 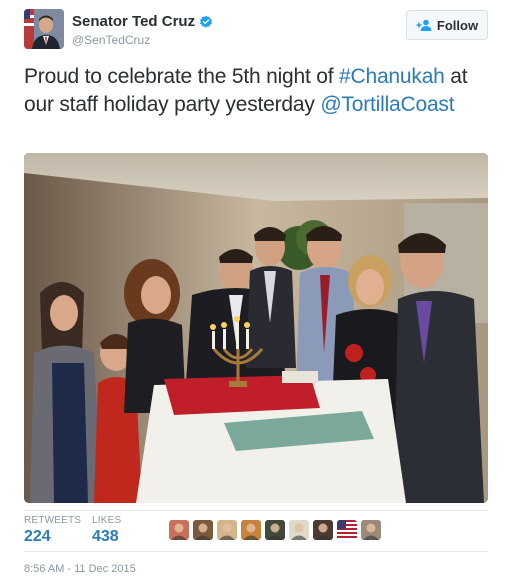 What do you see at coordinates (256, 30) in the screenshot?
I see `tweet-header: Senator Ted Cruz @SenTedCruz Follow` at bounding box center [256, 30].